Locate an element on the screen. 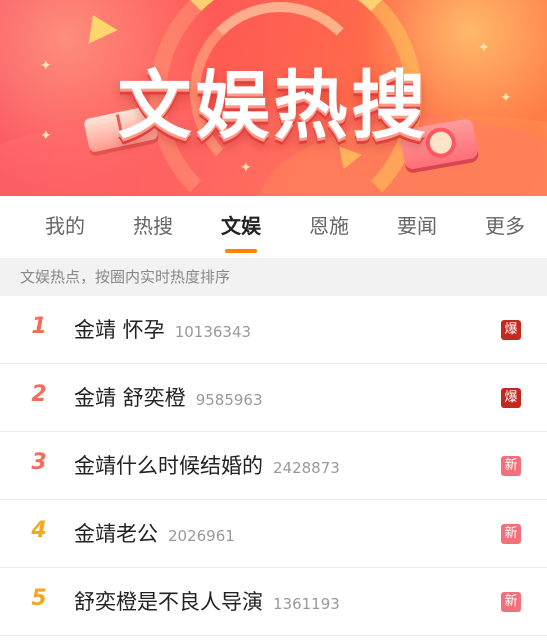 The height and width of the screenshot is (640, 547). item-hot-count: 9585963 is located at coordinates (229, 400).